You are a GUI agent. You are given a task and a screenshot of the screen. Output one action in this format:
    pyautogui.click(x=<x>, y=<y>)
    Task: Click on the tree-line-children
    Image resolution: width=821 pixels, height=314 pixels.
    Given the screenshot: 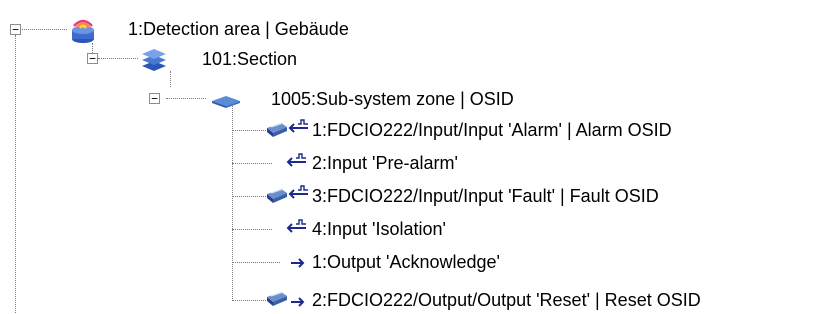 What is the action you would take?
    pyautogui.click(x=232, y=202)
    